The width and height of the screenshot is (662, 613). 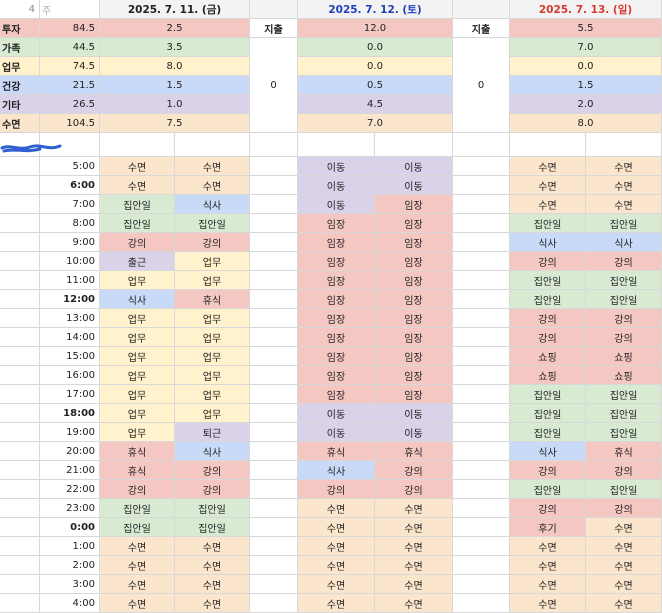 What do you see at coordinates (175, 85) in the screenshot?
I see `category-day-value: 1.5` at bounding box center [175, 85].